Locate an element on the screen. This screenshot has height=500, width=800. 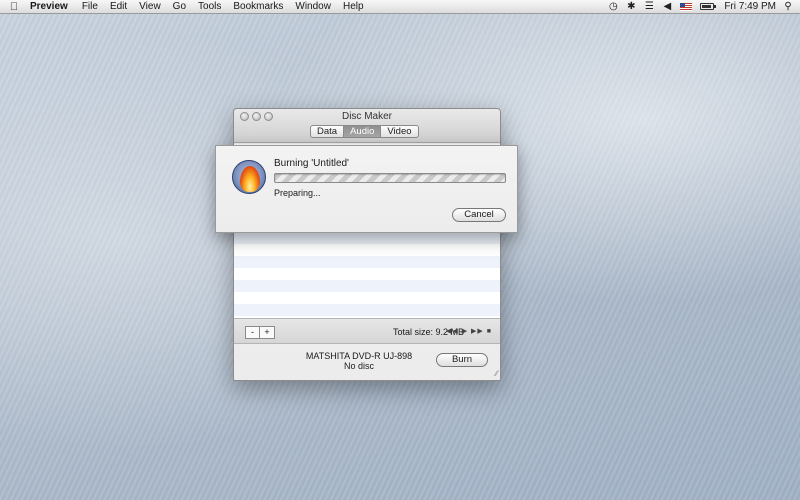
drive-panel: MATSHITA DVD-R UJ-898 No disc Burn ∕∕ is located at coordinates (367, 362).